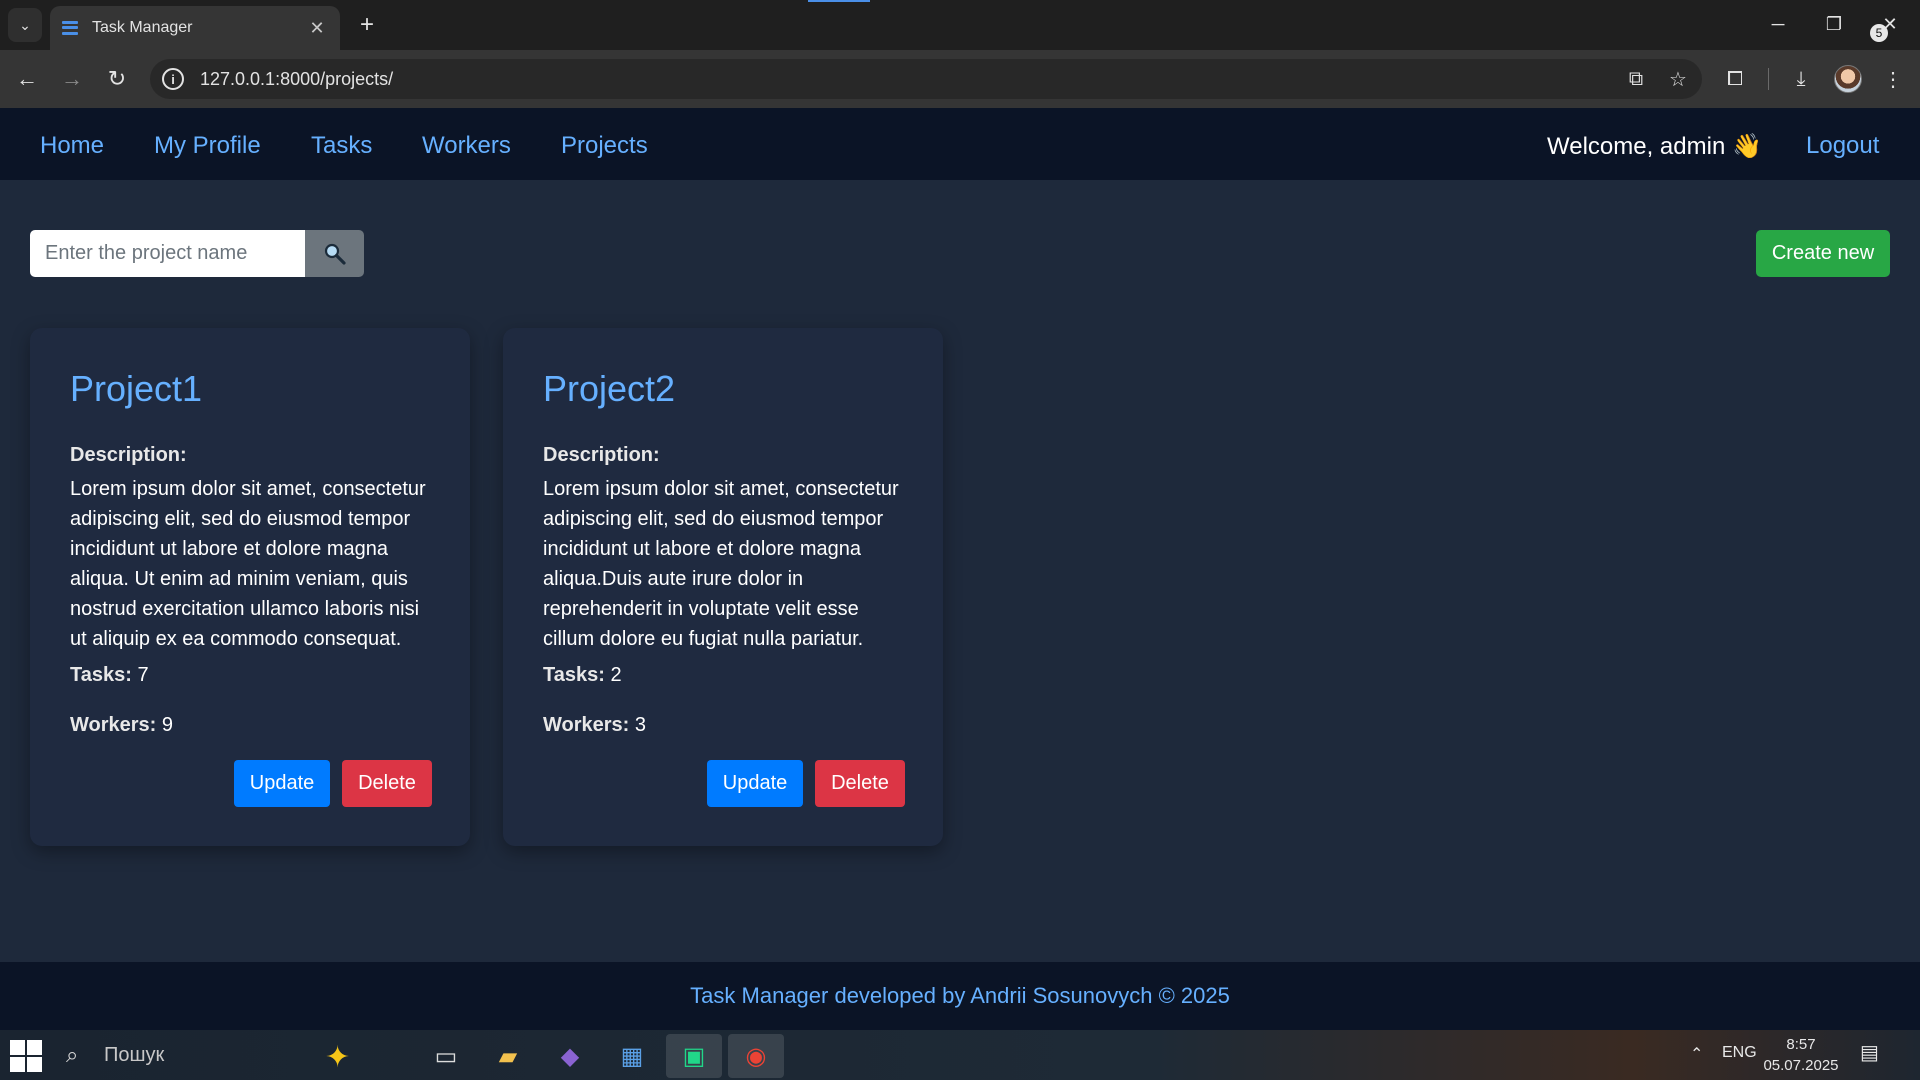  Describe the element at coordinates (616, 675) in the screenshot. I see `tasks-value: 2` at that location.